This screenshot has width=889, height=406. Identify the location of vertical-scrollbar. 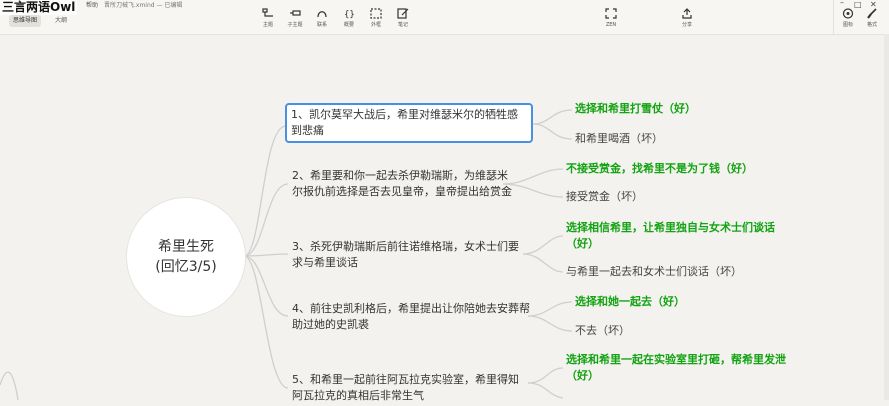
(886, 217).